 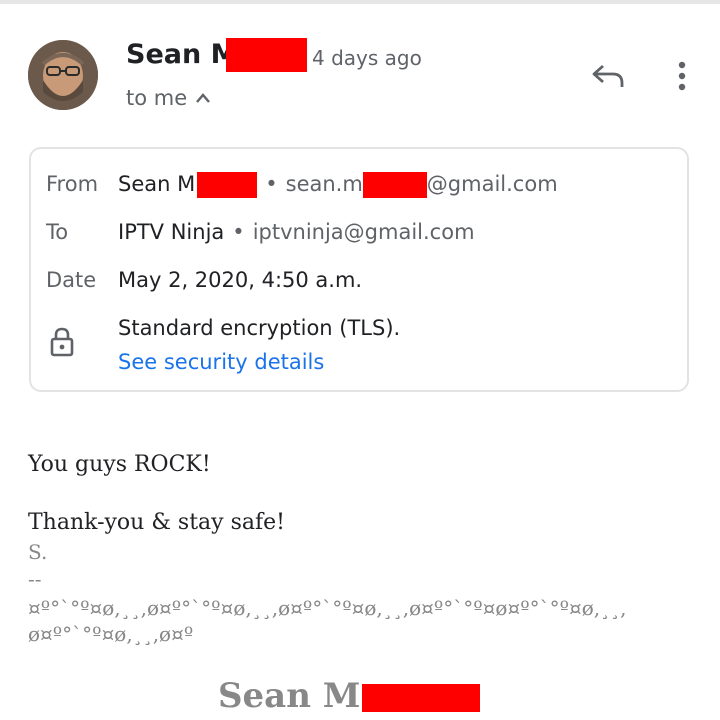 I want to click on sender-avatar, so click(x=63, y=75).